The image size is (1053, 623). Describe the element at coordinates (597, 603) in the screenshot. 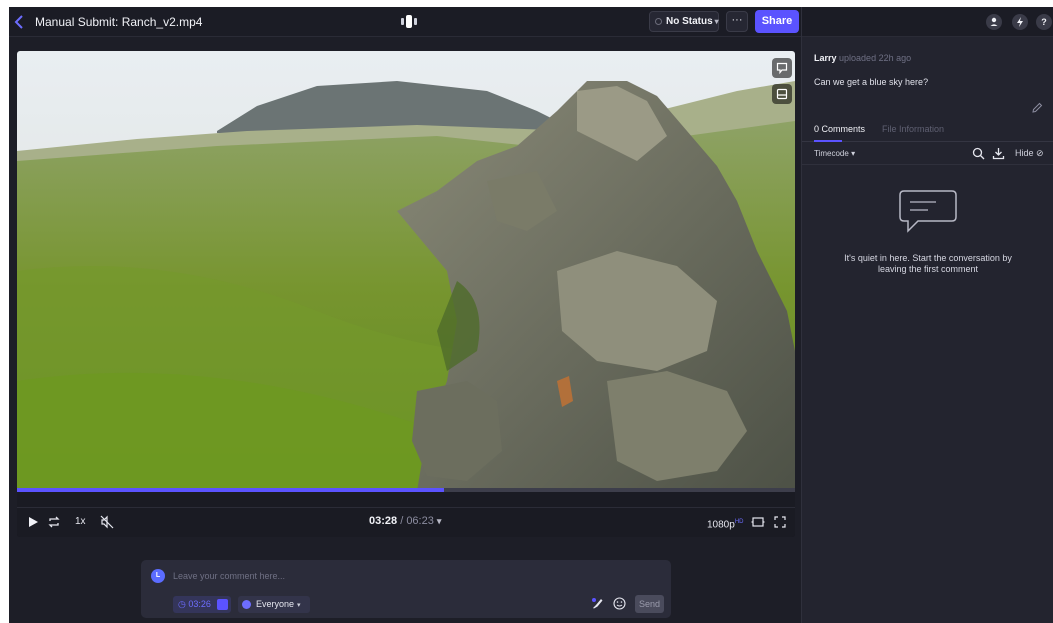

I see `annotate-icon` at that location.